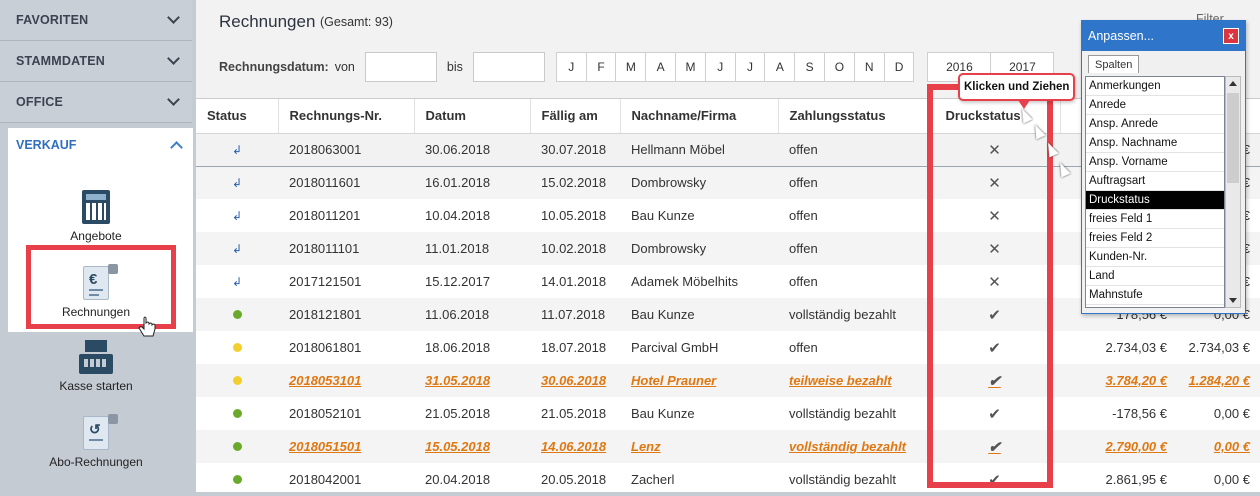  I want to click on column-list-item: freies Feld 2, so click(1155, 238).